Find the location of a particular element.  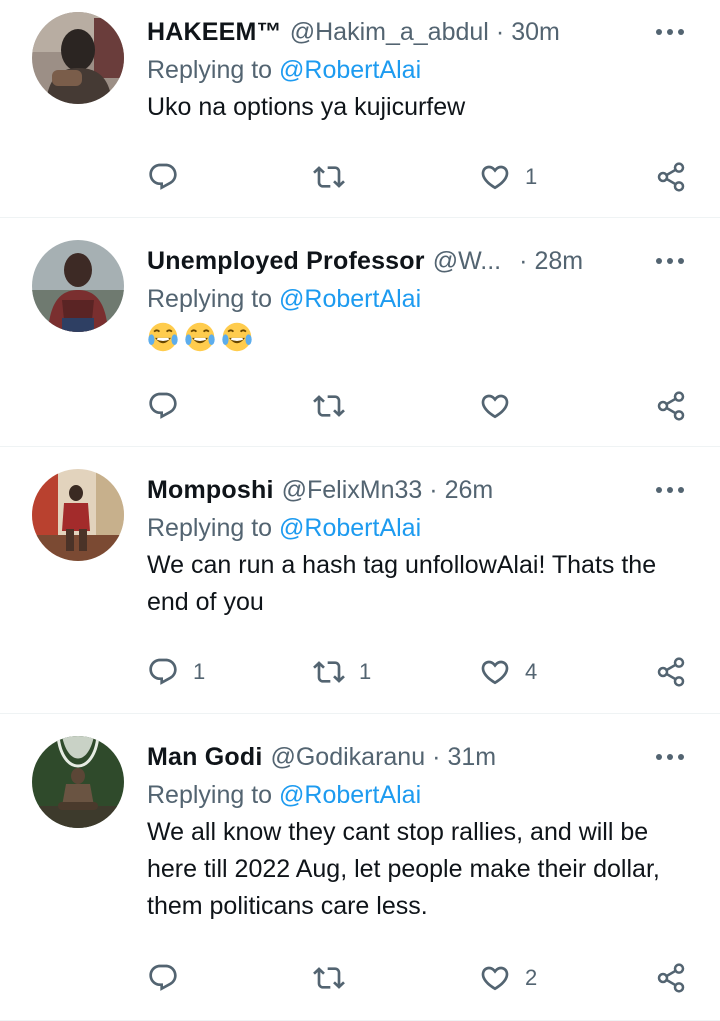

display-name: HAKEEM™ is located at coordinates (214, 32).